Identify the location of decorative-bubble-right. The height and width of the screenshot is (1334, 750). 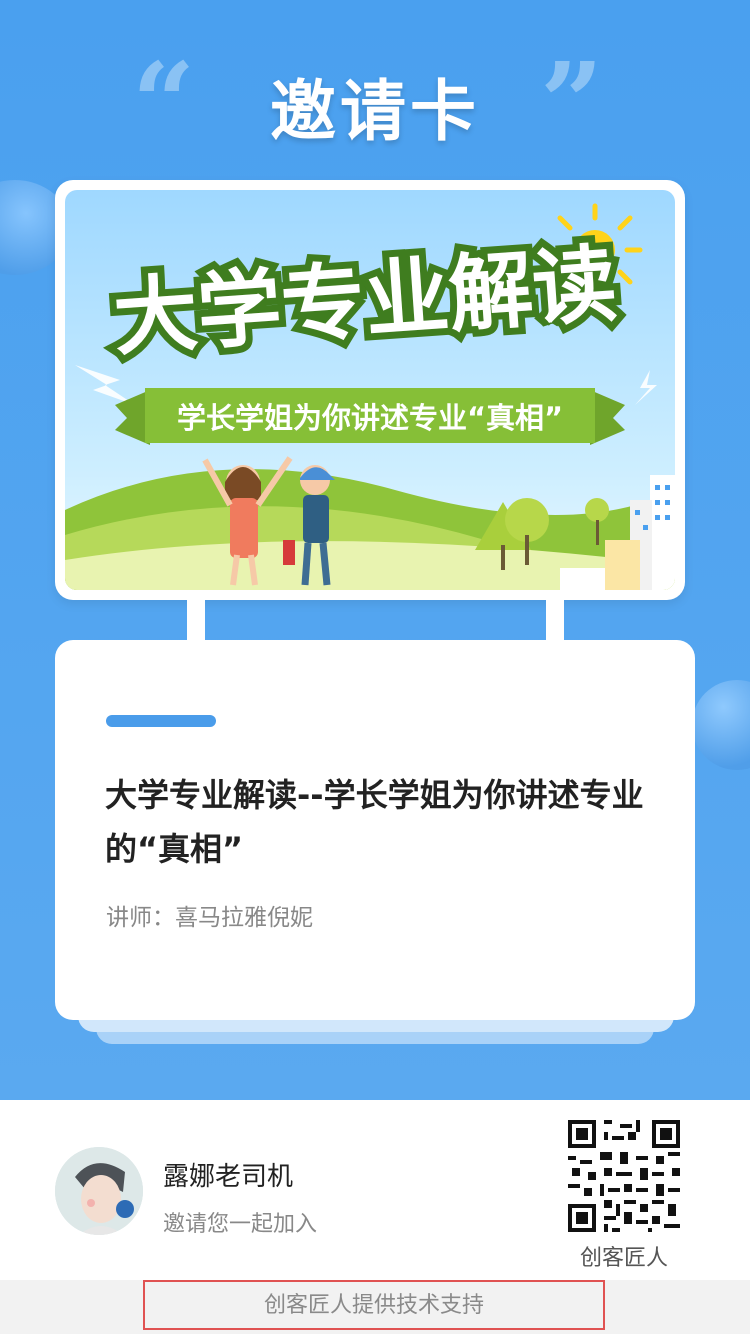
(721, 725).